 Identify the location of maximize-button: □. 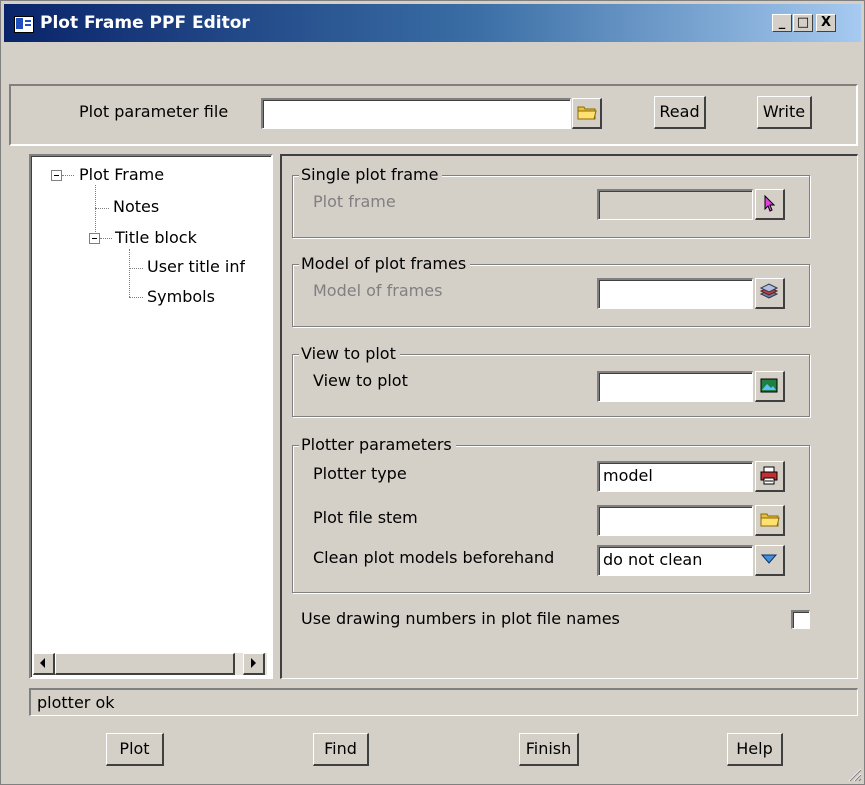
(803, 23).